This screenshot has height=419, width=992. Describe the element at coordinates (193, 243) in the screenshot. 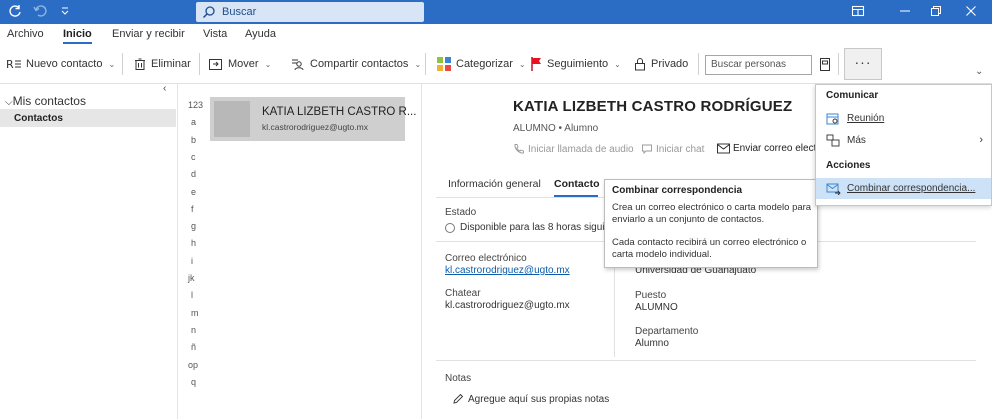

I see `alphabet-index-letter: h` at that location.